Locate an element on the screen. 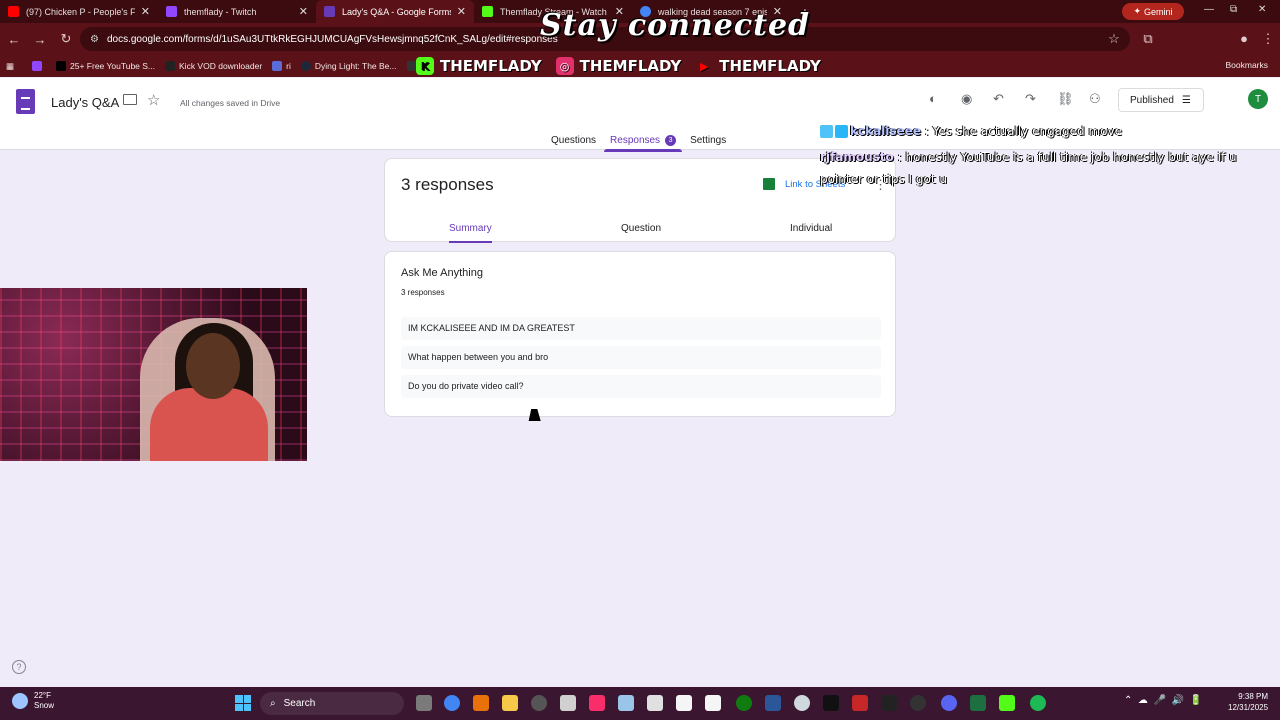 The height and width of the screenshot is (720, 1280). browser-tab-active: Lady's Q&A - Google Forms ✕ is located at coordinates (395, 11).